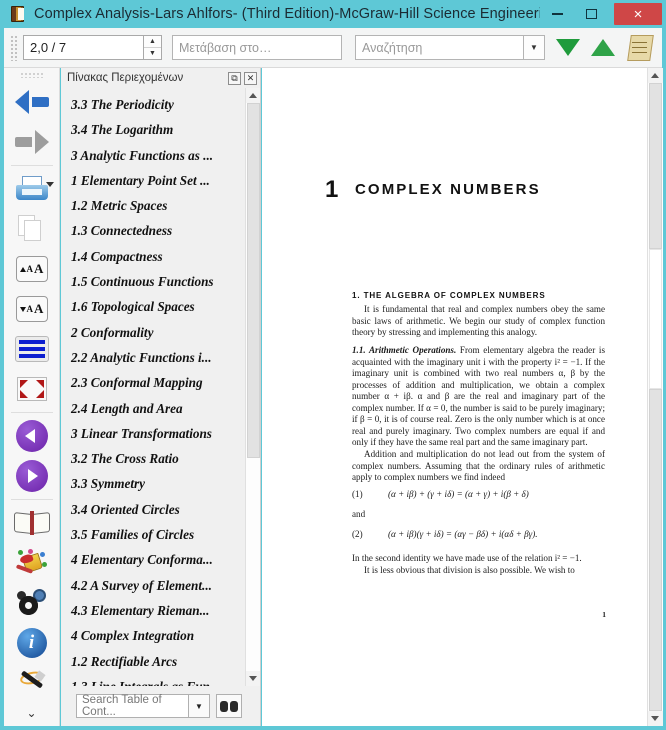 The image size is (666, 730). Describe the element at coordinates (32, 309) in the screenshot. I see `decrease-font-icon: AA` at that location.